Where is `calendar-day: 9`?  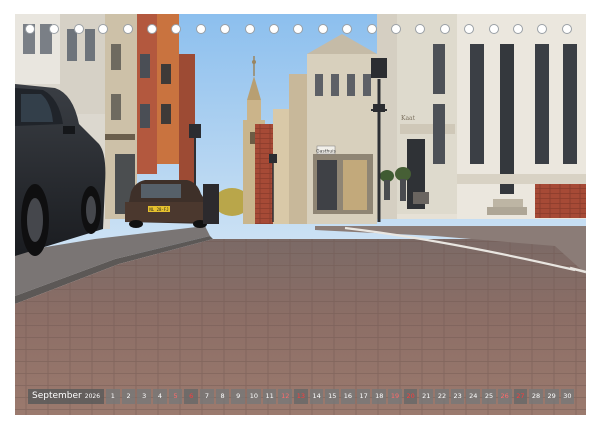
calendar-day: 9 is located at coordinates (238, 396).